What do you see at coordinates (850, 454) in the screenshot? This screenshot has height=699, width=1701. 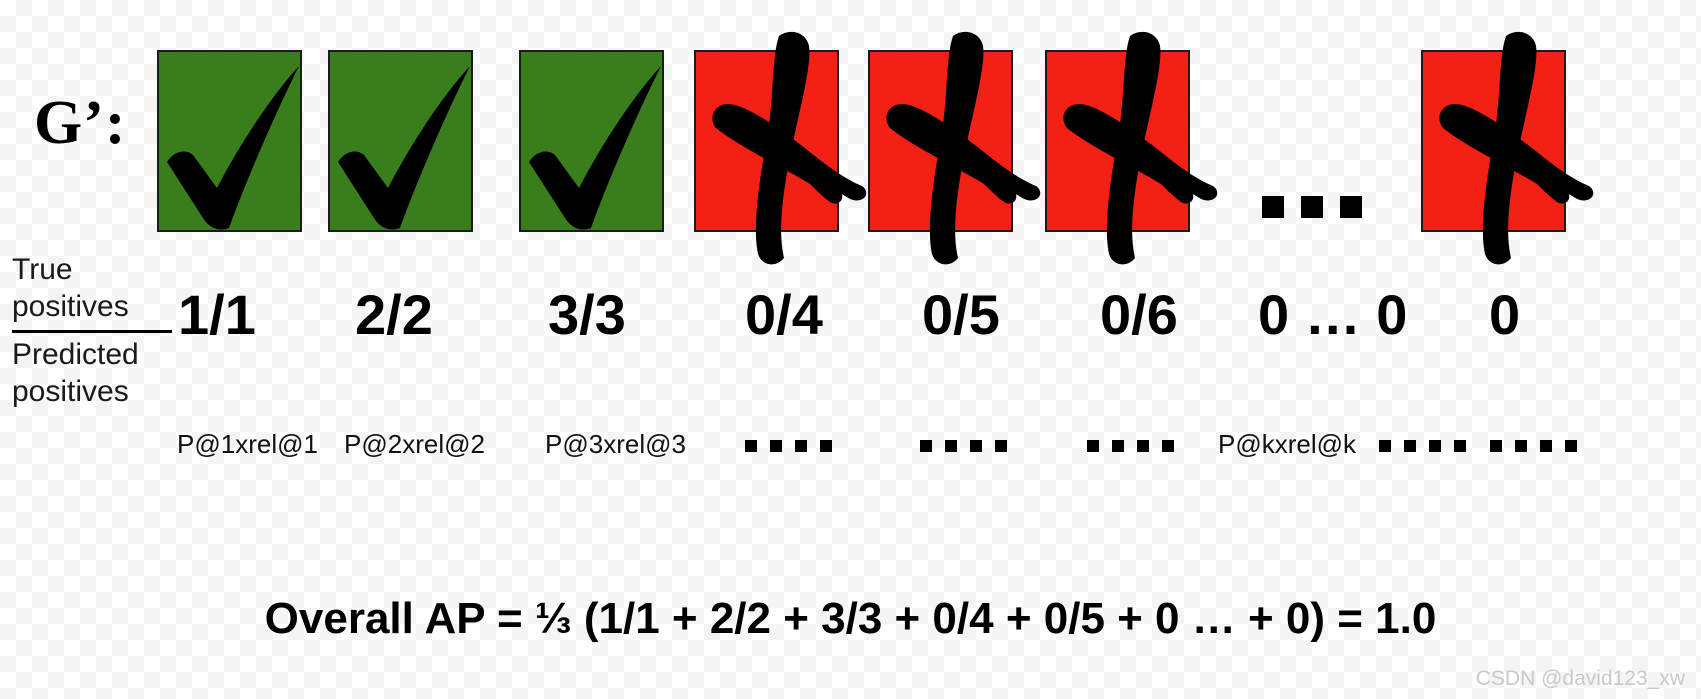 I see `caption-row: P@1xrel@1 P@2xrel@2 P@3xrel@3 P@kxrel@k` at bounding box center [850, 454].